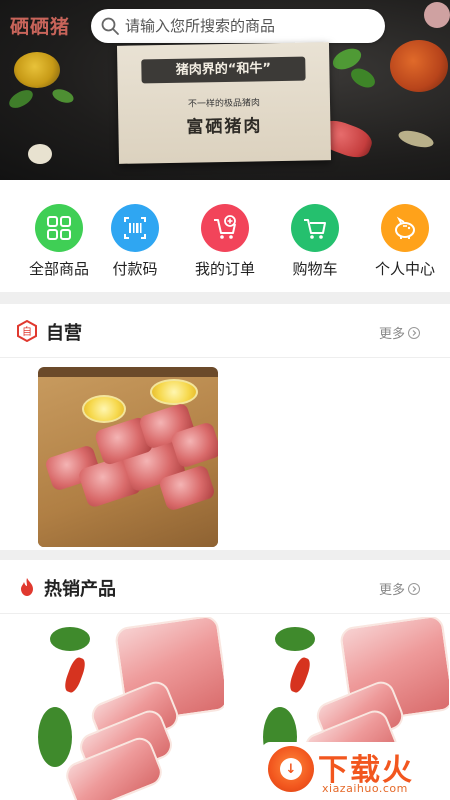 The height and width of the screenshot is (800, 450). I want to click on decor-bay-leaf, so click(416, 139).